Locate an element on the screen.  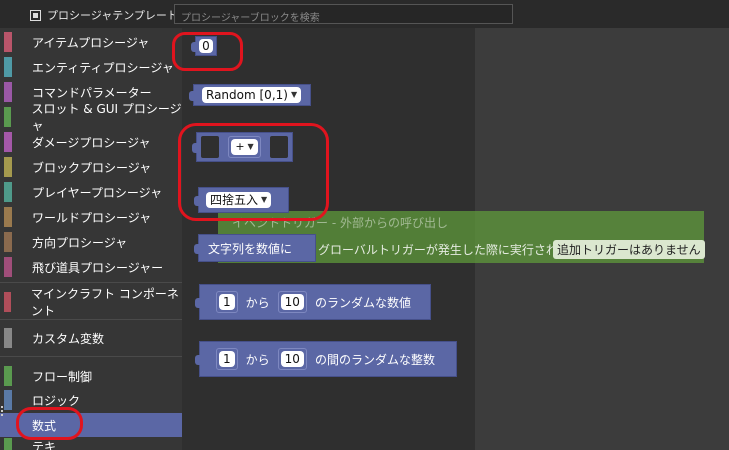
text-to-number-label: 文字列を数値に is located at coordinates (250, 248).